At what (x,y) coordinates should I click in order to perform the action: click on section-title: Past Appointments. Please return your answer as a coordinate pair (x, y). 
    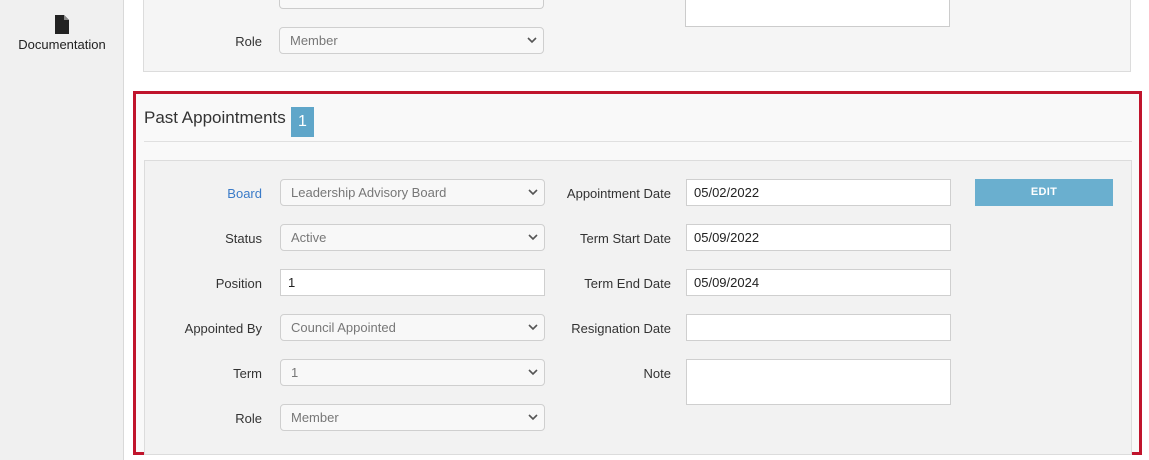
    Looking at the image, I should click on (215, 117).